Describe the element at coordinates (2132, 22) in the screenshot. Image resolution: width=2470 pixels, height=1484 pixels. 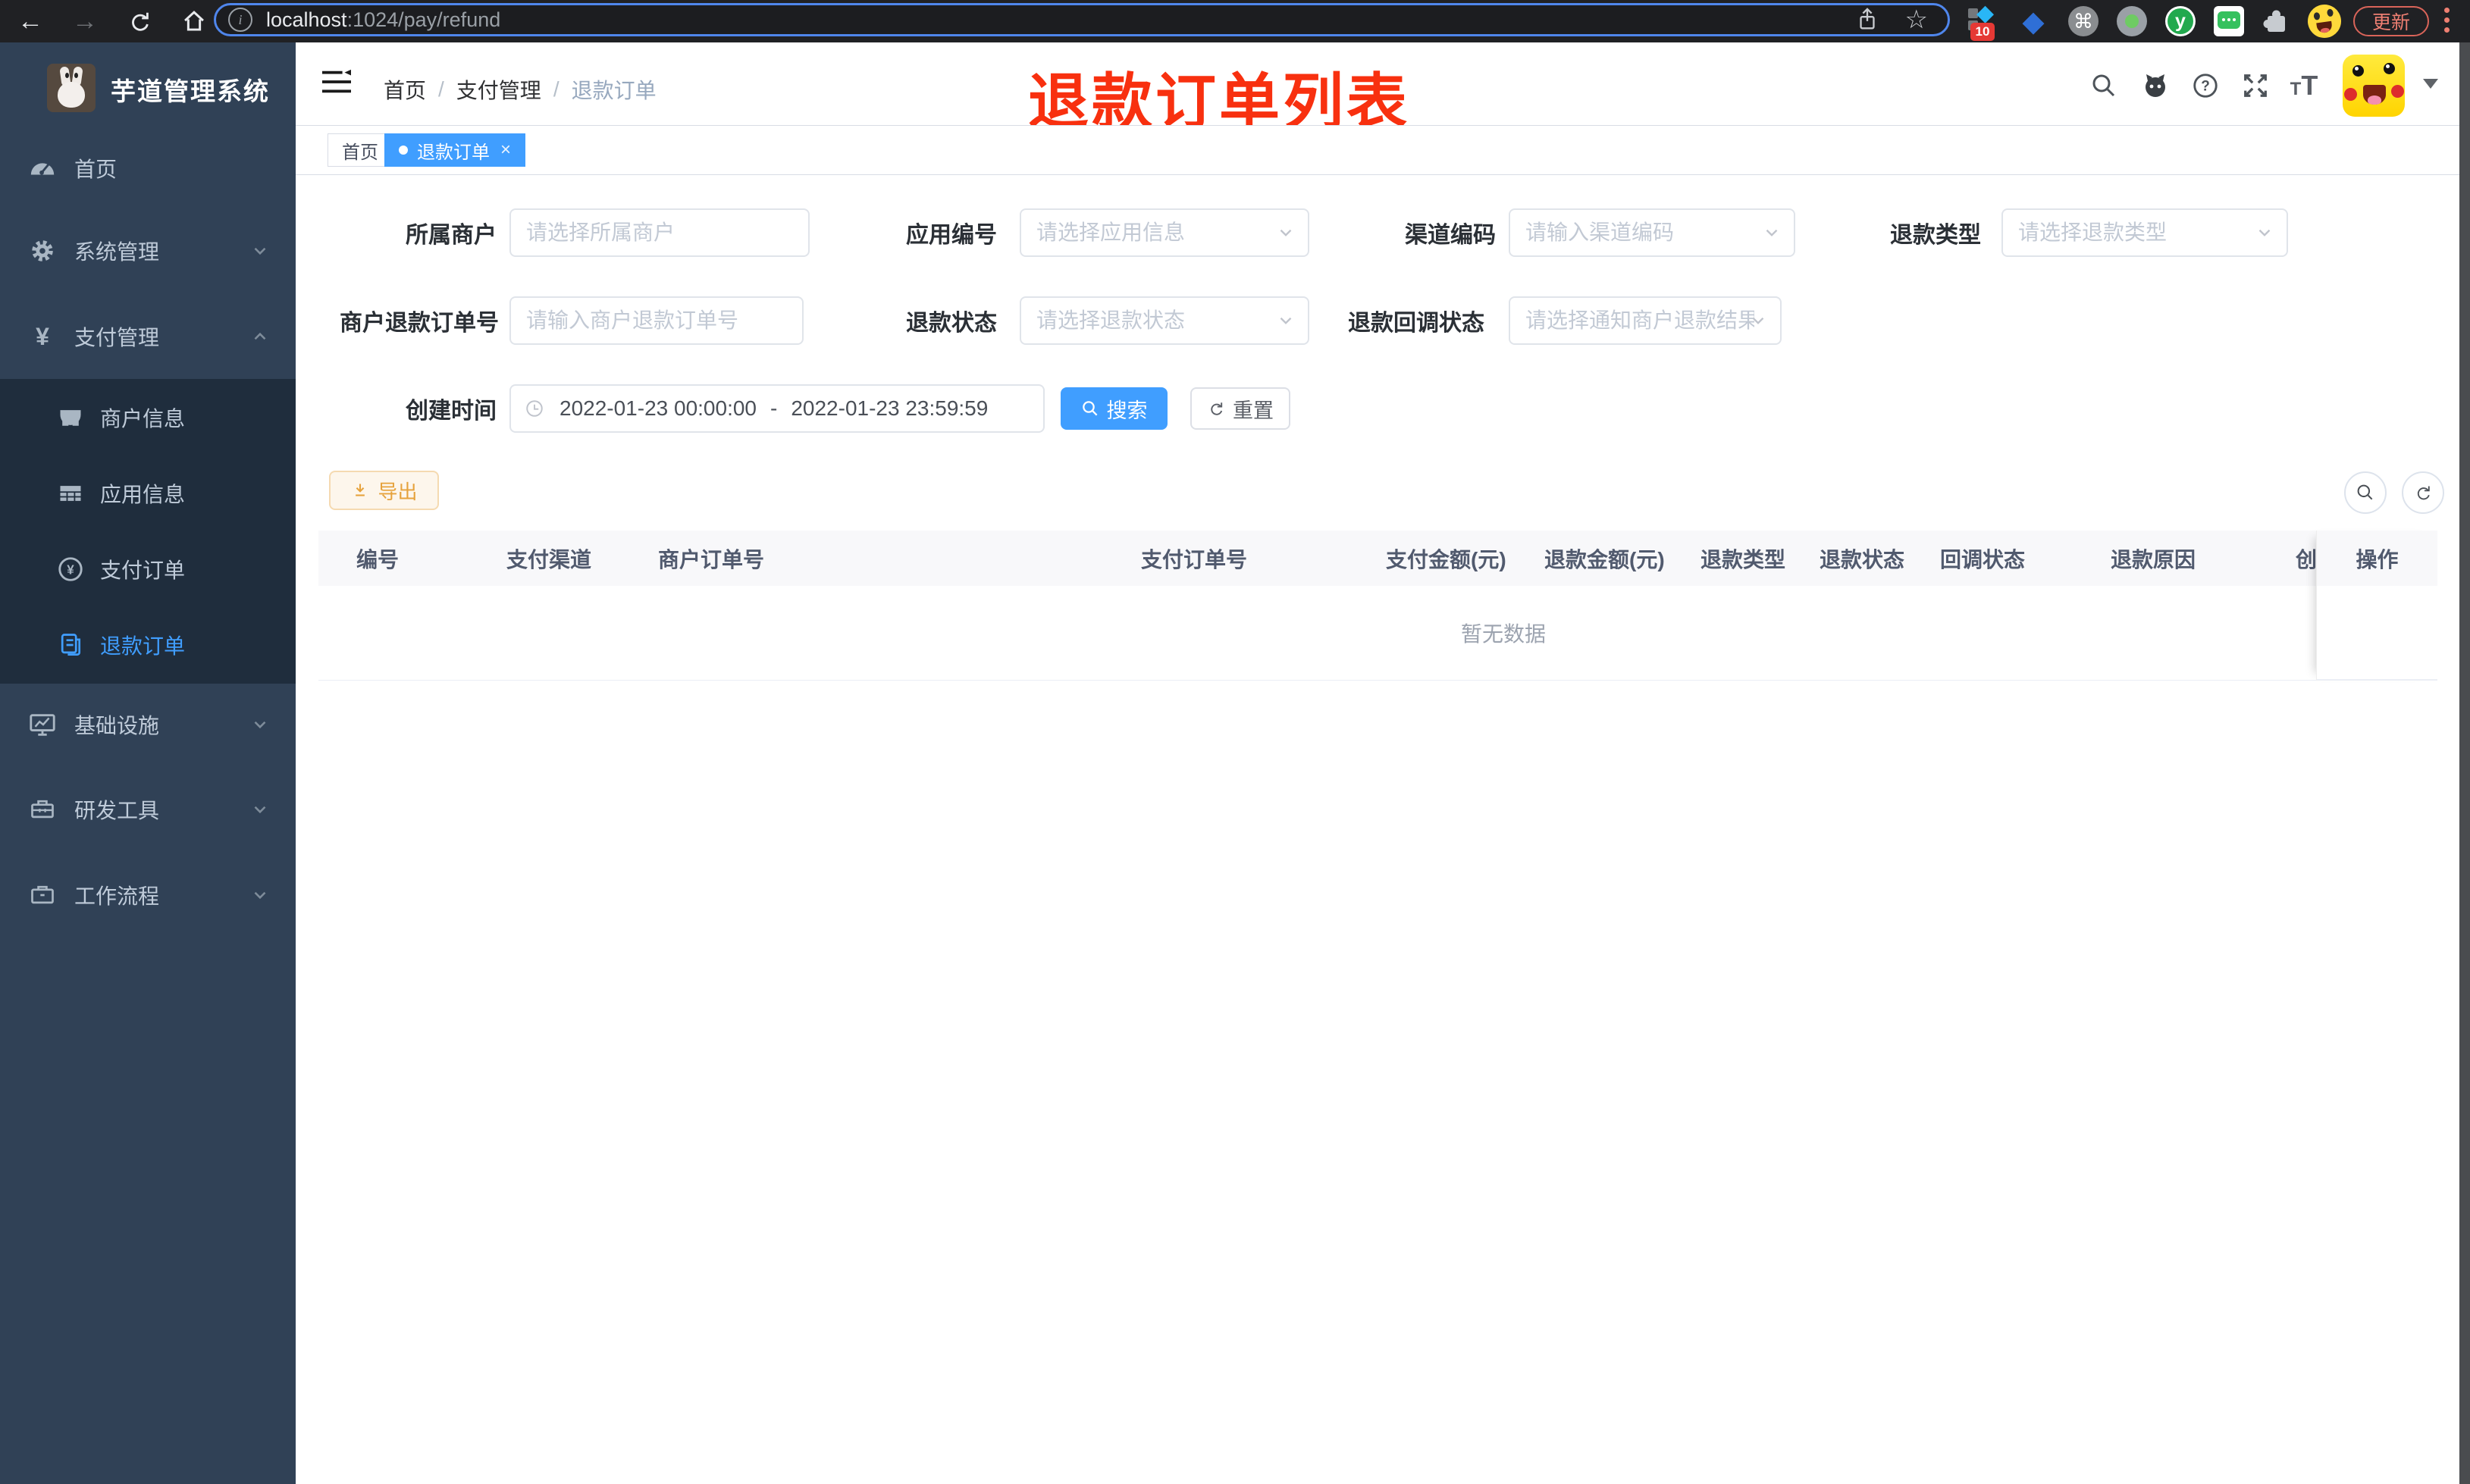
I see `extension-green-dot-icon` at that location.